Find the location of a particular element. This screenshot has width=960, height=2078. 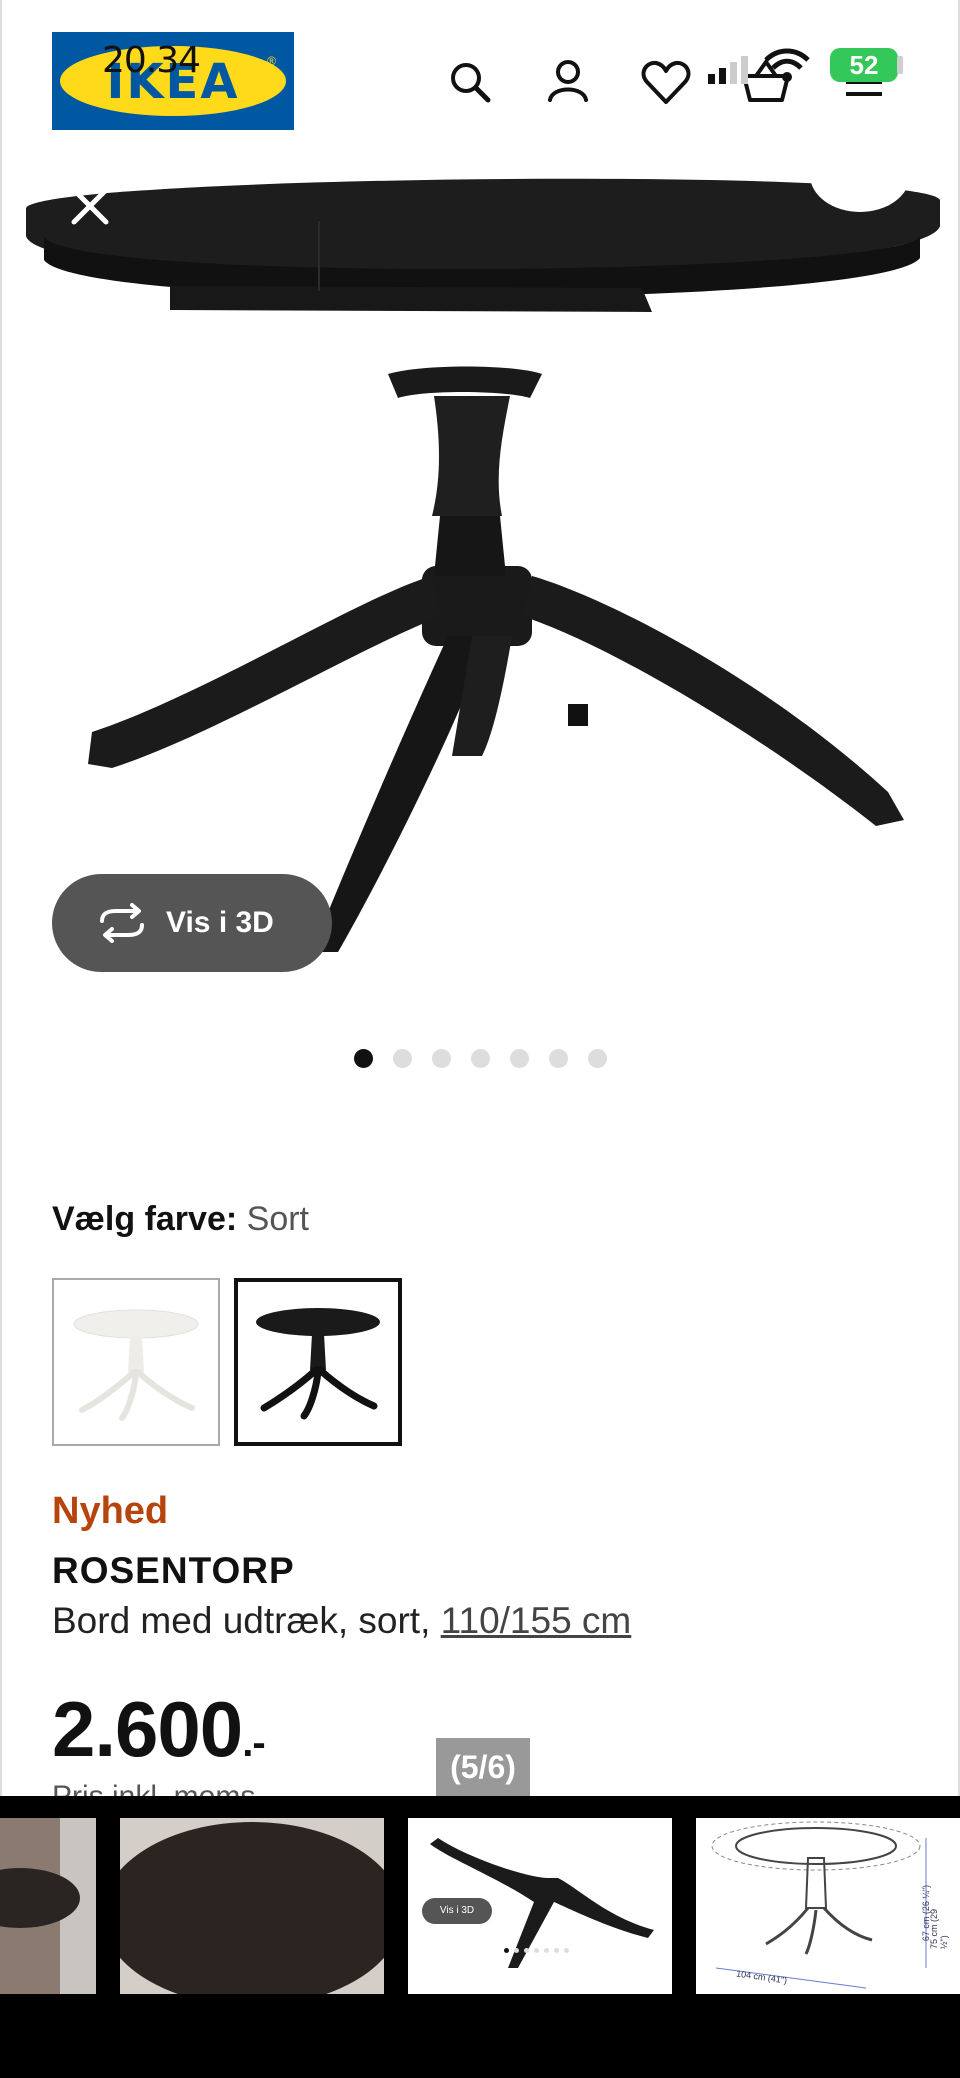

product-description: Bord med udtræk, sort, 110/155 cm is located at coordinates (341, 1621).